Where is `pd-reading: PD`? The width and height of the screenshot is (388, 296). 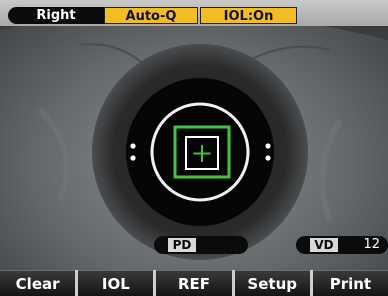
pd-reading: PD is located at coordinates (201, 245).